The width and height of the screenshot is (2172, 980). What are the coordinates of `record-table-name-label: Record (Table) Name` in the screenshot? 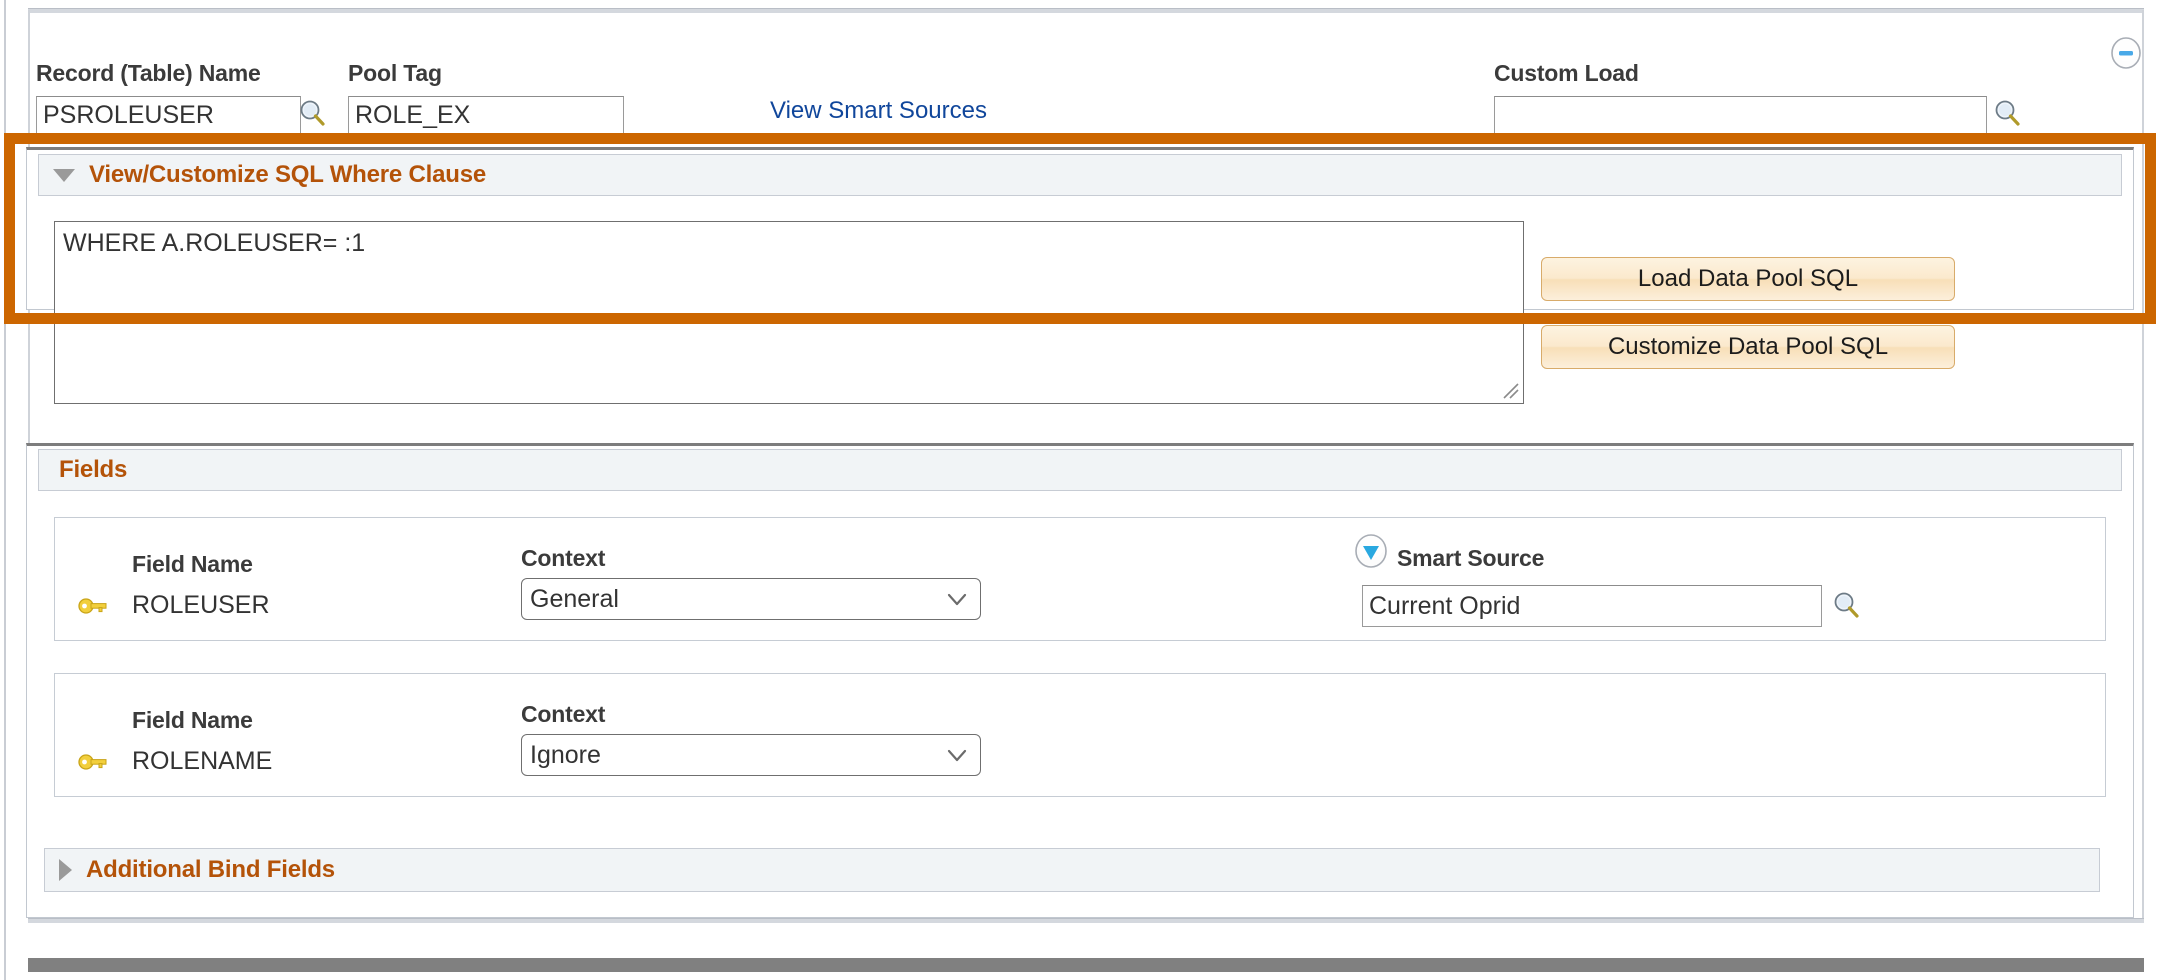 It's located at (148, 73).